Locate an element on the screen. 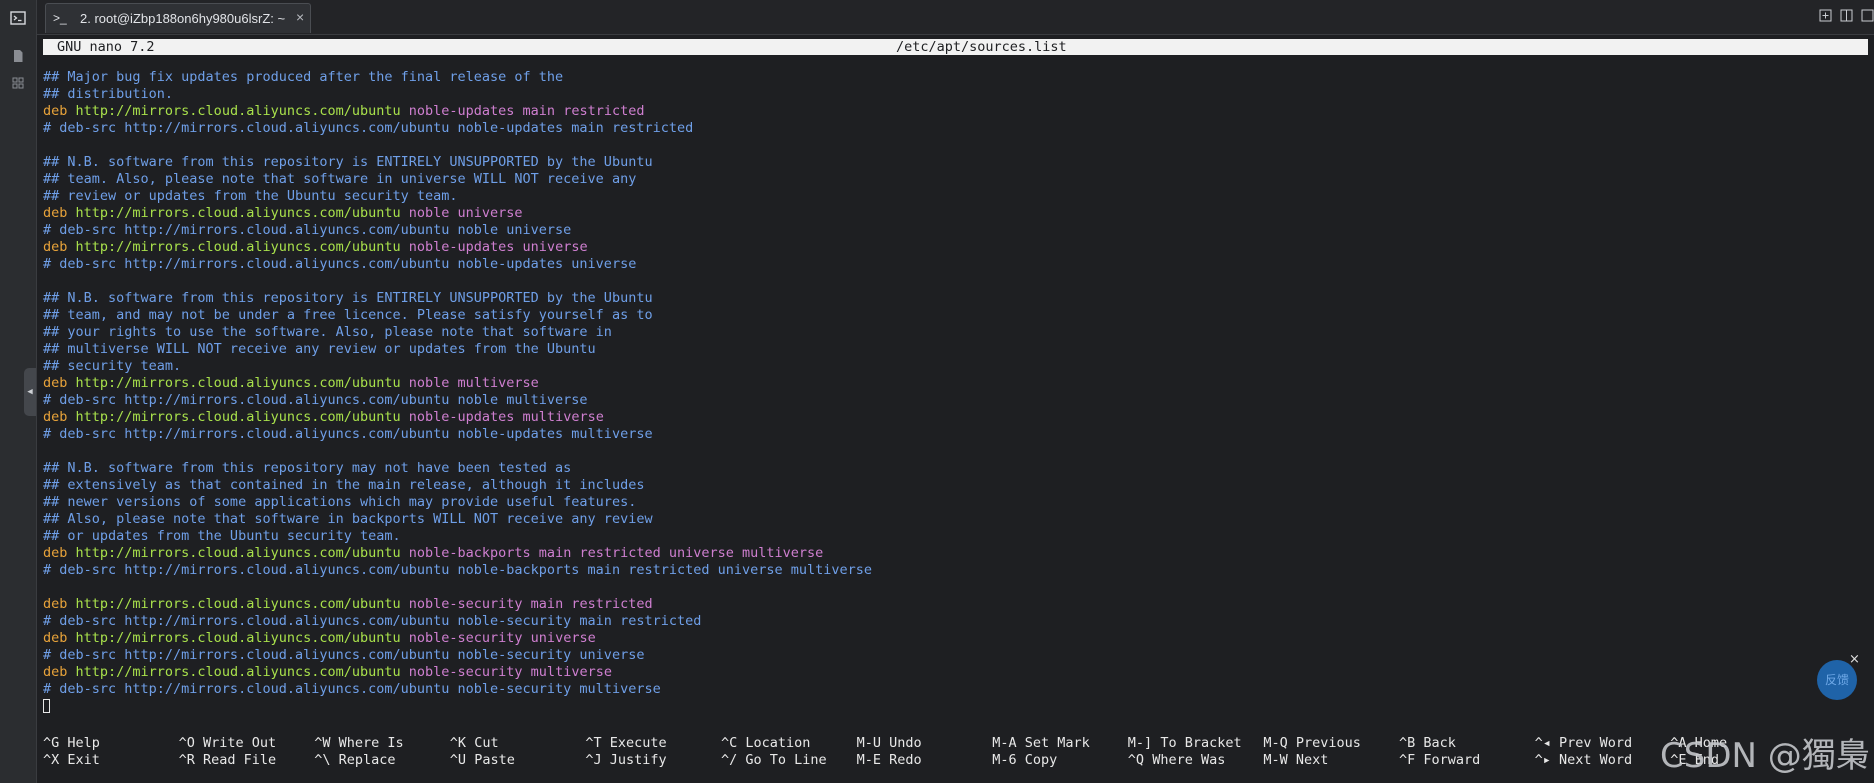 The width and height of the screenshot is (1874, 783). grid-icon is located at coordinates (18, 86).